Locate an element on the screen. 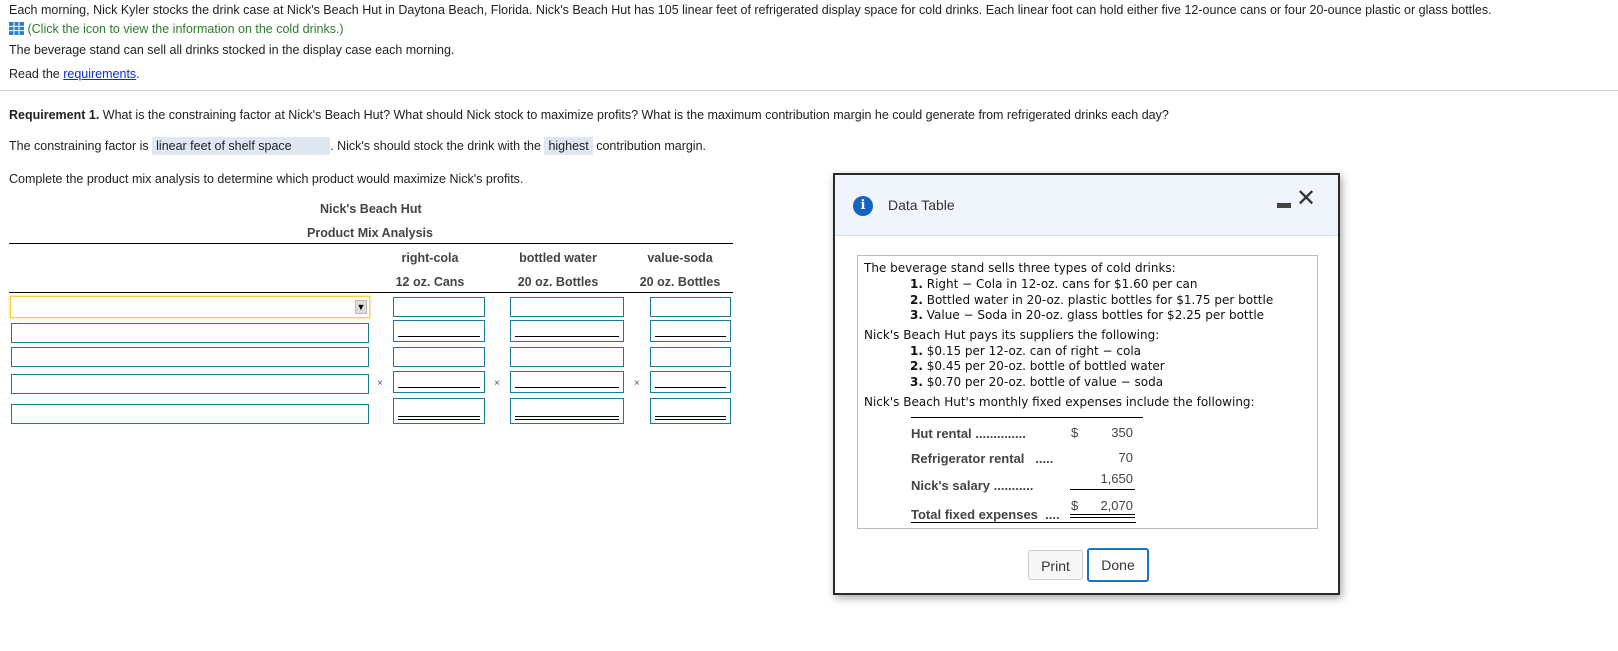  item-text: $0.15 per 12-oz. can of right − cola is located at coordinates (1032, 351).